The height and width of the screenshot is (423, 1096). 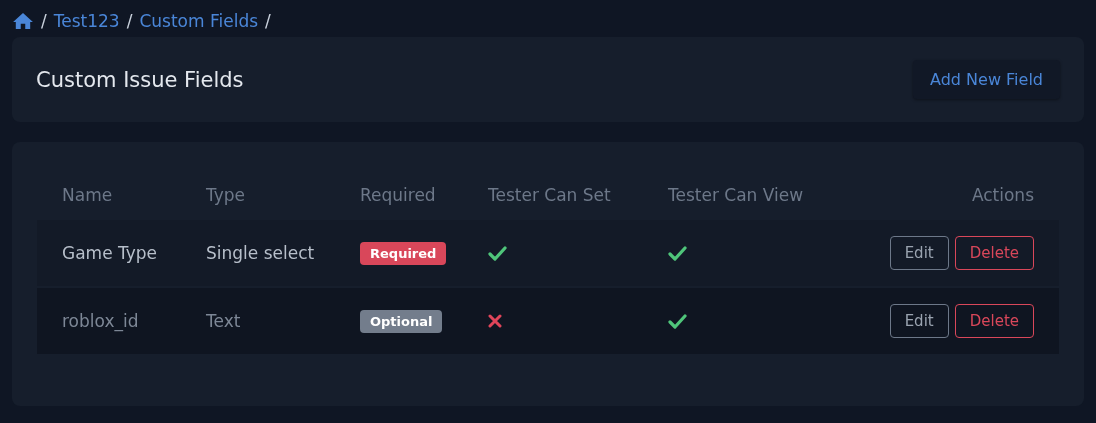 I want to click on column-header: Tester Can View, so click(x=736, y=195).